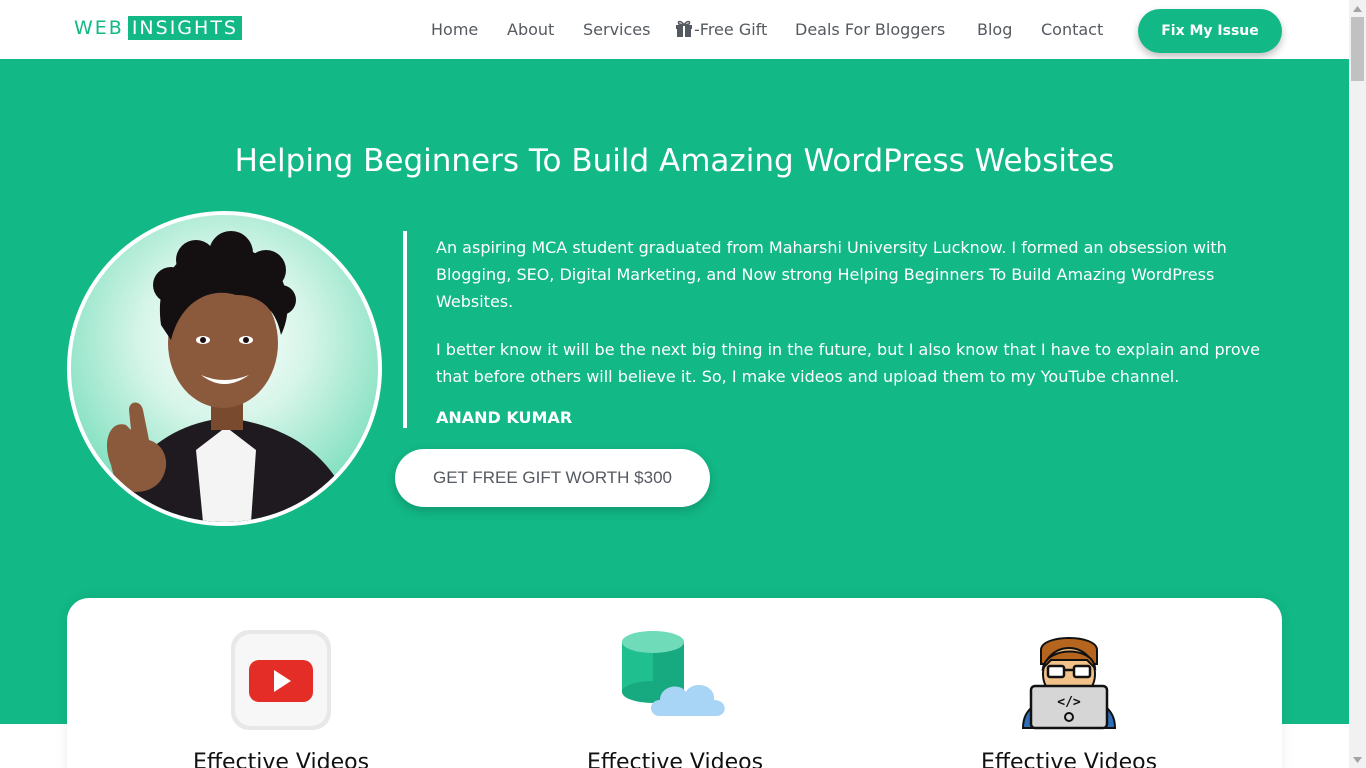 This screenshot has width=1366, height=768. Describe the element at coordinates (1357, 759) in the screenshot. I see `scroll-down-arrow-icon` at that location.